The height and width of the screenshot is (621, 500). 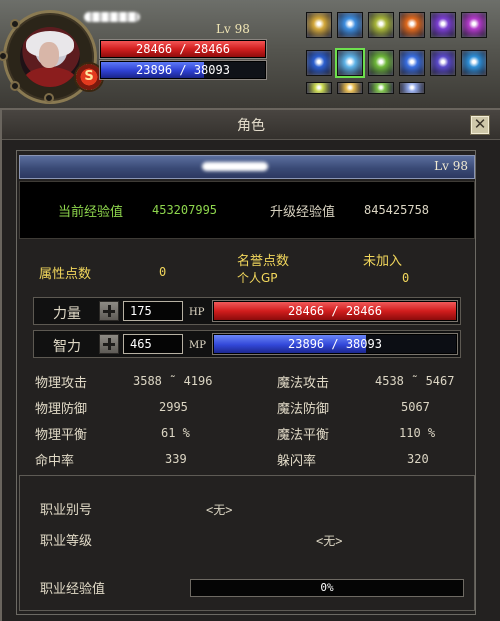 I want to click on mag-balance-label: 魔法平衡, so click(x=303, y=435).